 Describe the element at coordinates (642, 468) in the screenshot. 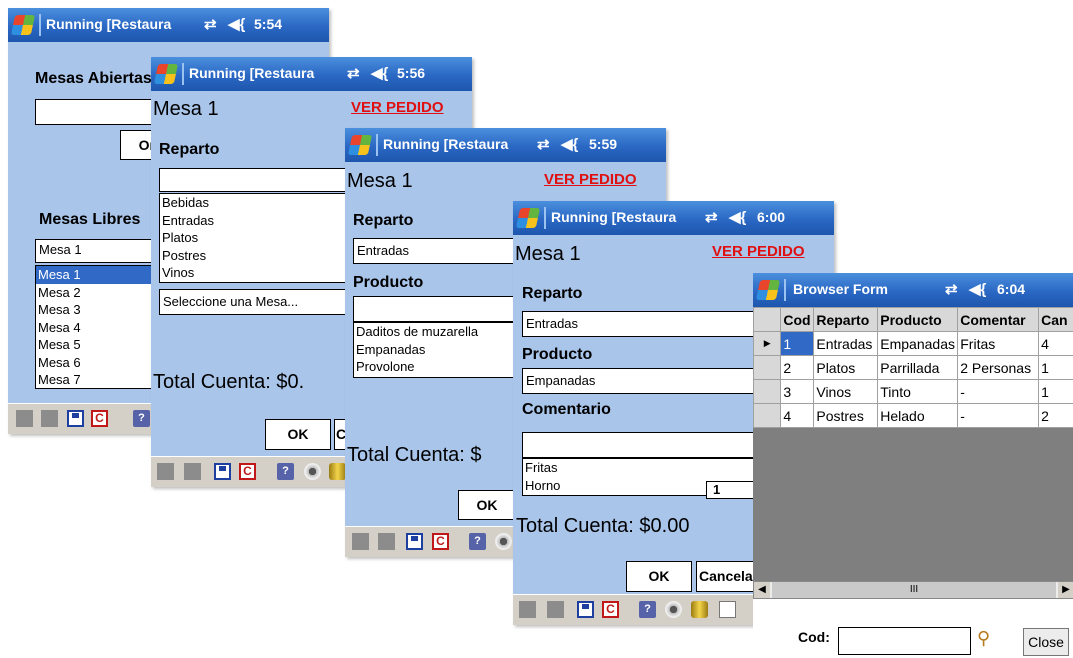

I see `list-item: Fritas` at that location.